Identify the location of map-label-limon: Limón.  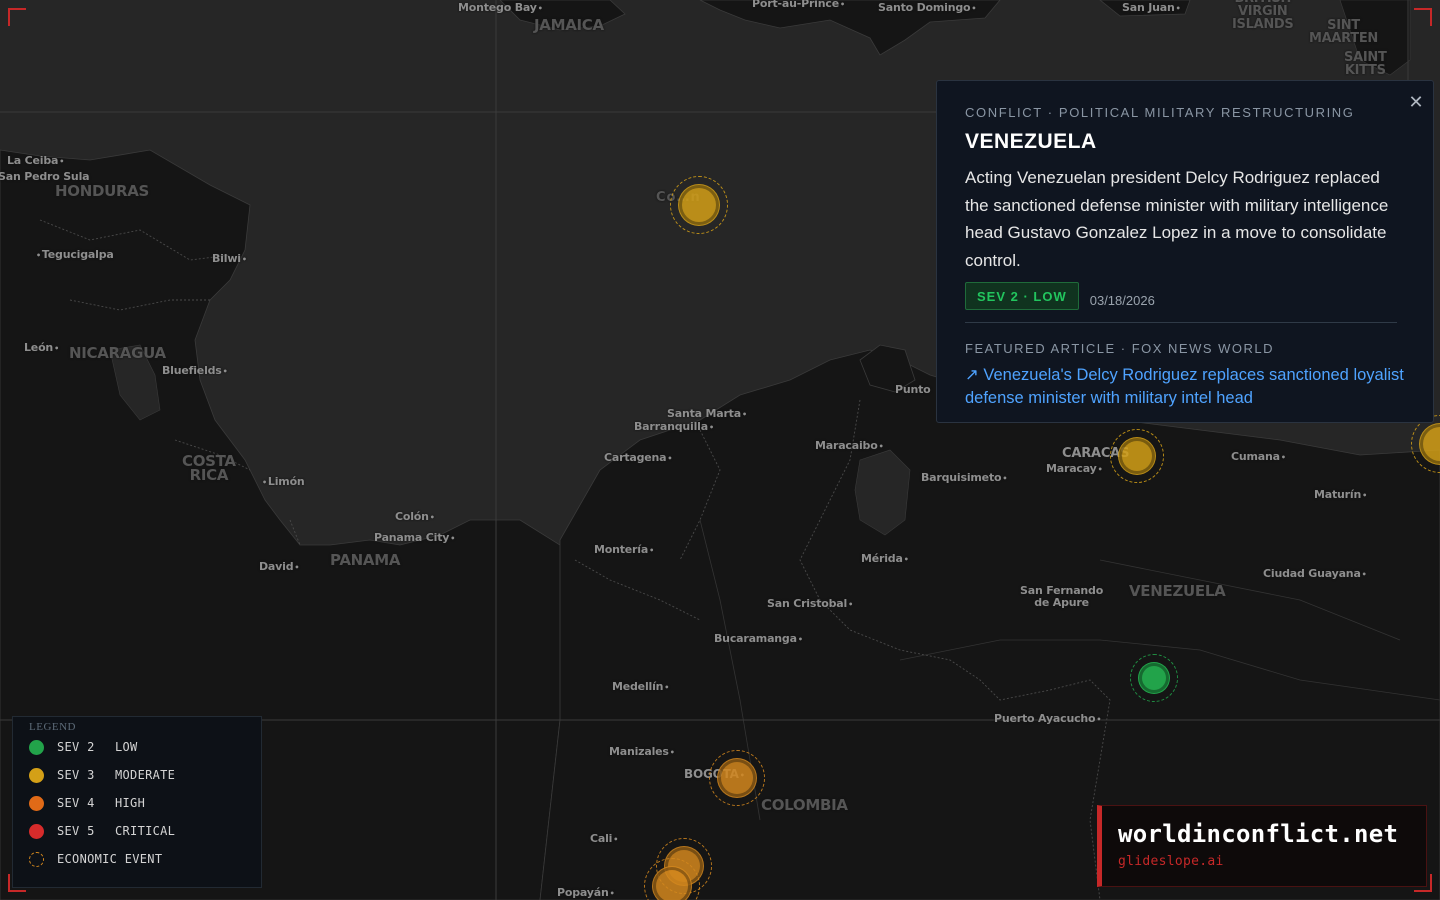
(283, 481).